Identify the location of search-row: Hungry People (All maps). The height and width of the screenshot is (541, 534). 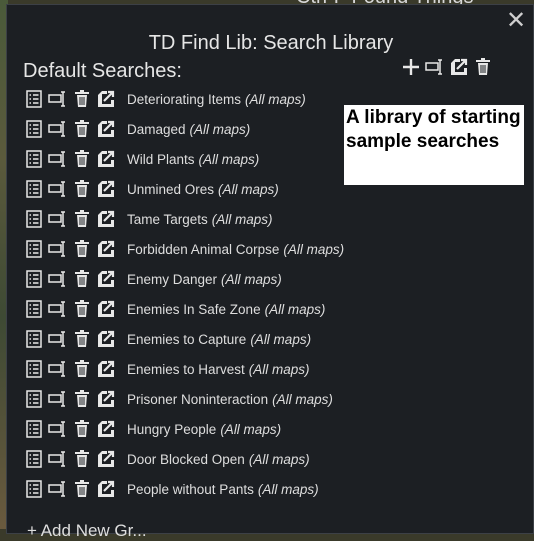
(184, 429).